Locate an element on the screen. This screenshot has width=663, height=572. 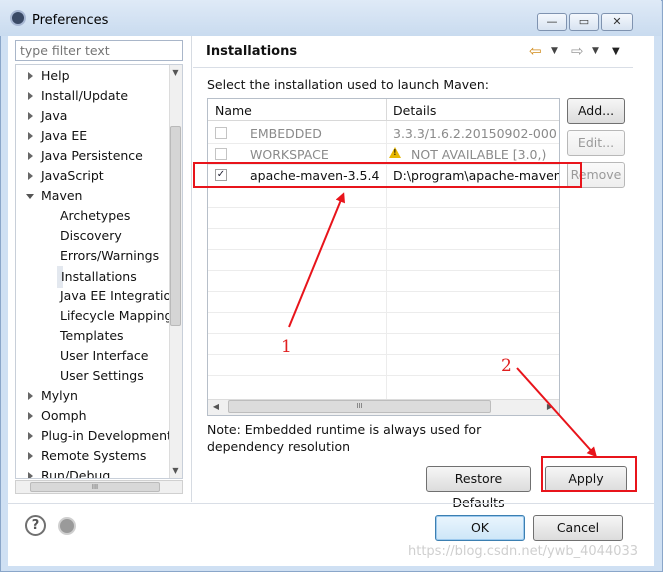
annotation-number-2: 2 is located at coordinates (506, 366).